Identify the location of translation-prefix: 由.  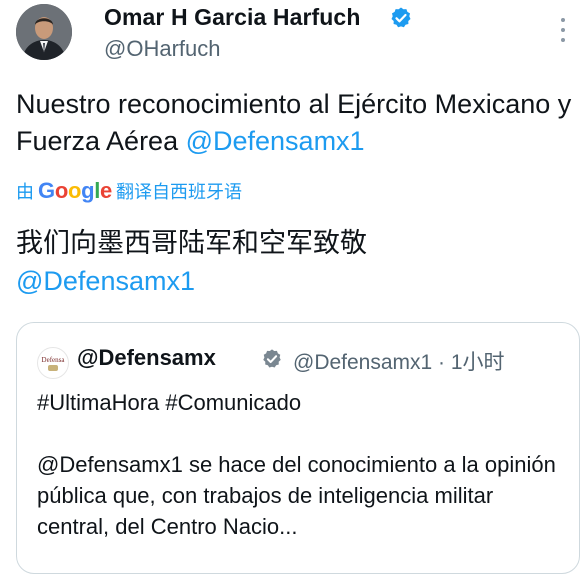
(25, 192).